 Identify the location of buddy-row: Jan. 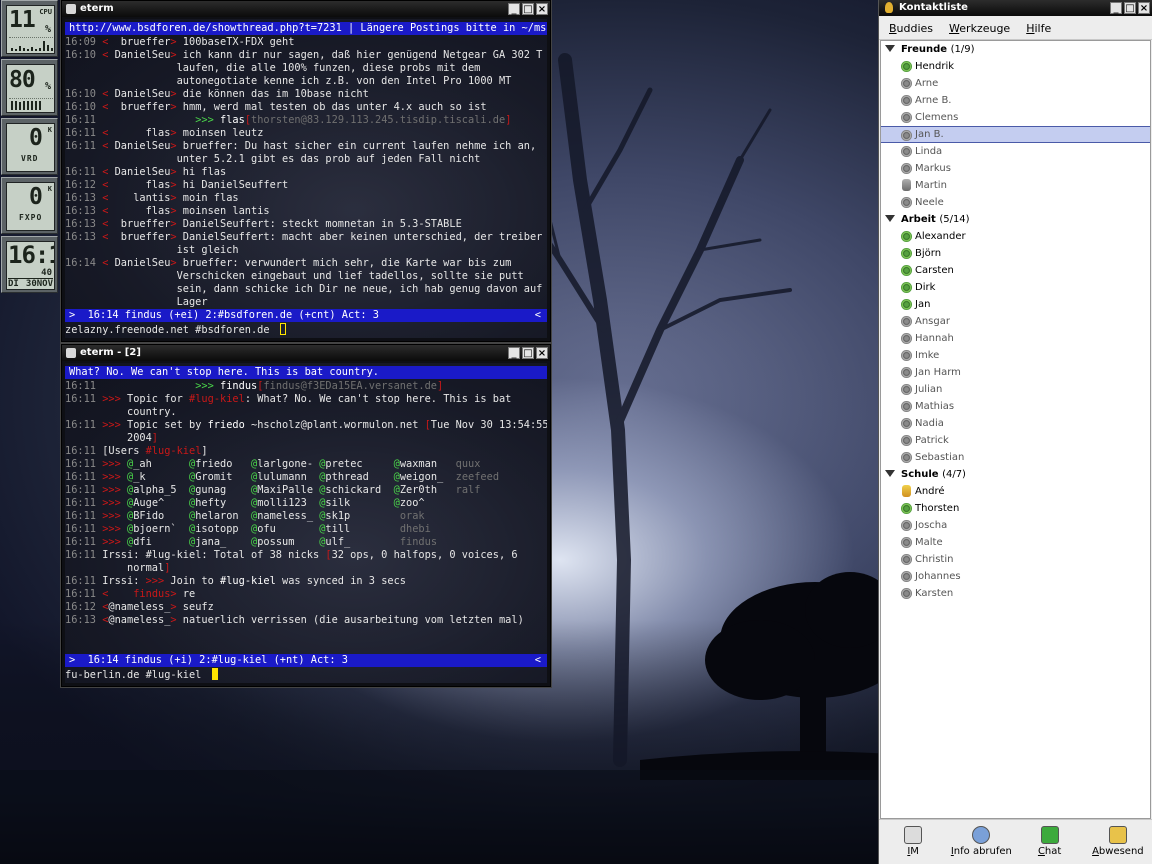
(1015, 304).